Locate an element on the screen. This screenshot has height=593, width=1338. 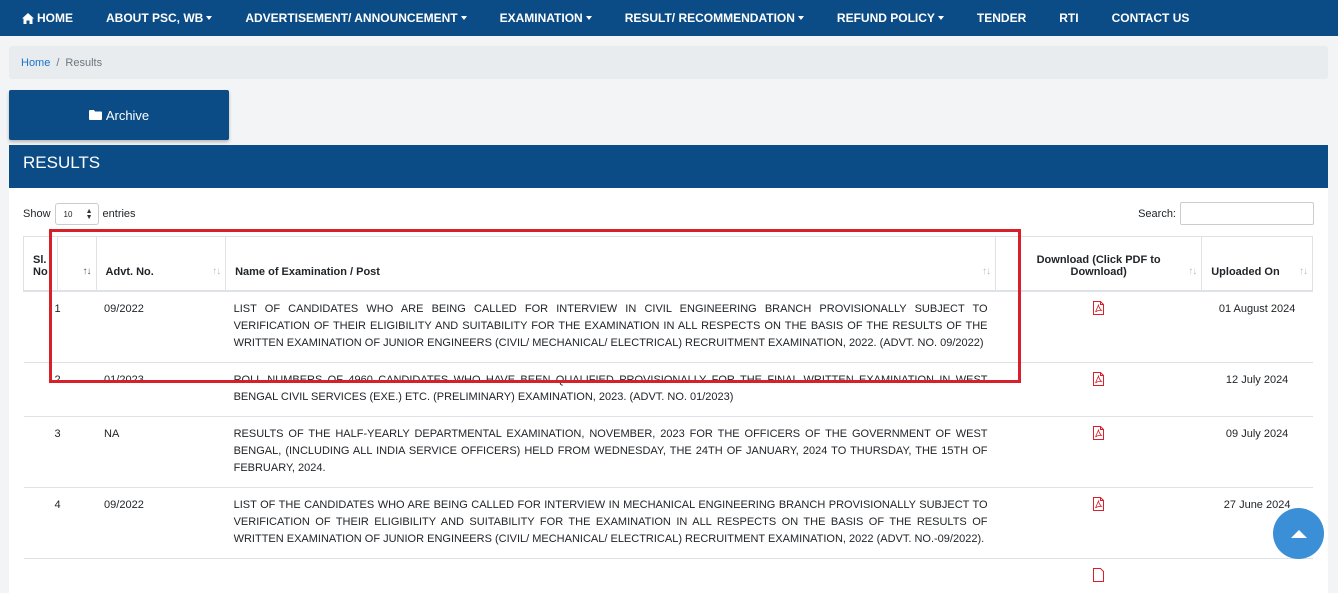
table-row is located at coordinates (668, 575).